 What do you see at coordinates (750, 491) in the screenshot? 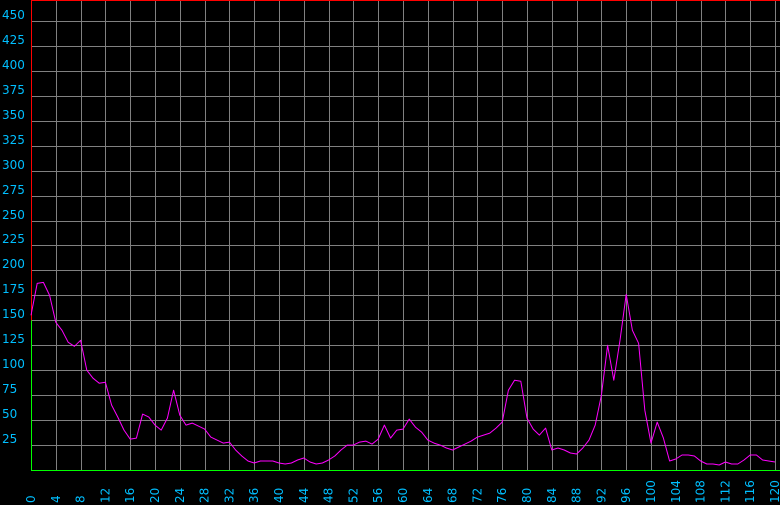
I see `x-tick-label: 116` at bounding box center [750, 491].